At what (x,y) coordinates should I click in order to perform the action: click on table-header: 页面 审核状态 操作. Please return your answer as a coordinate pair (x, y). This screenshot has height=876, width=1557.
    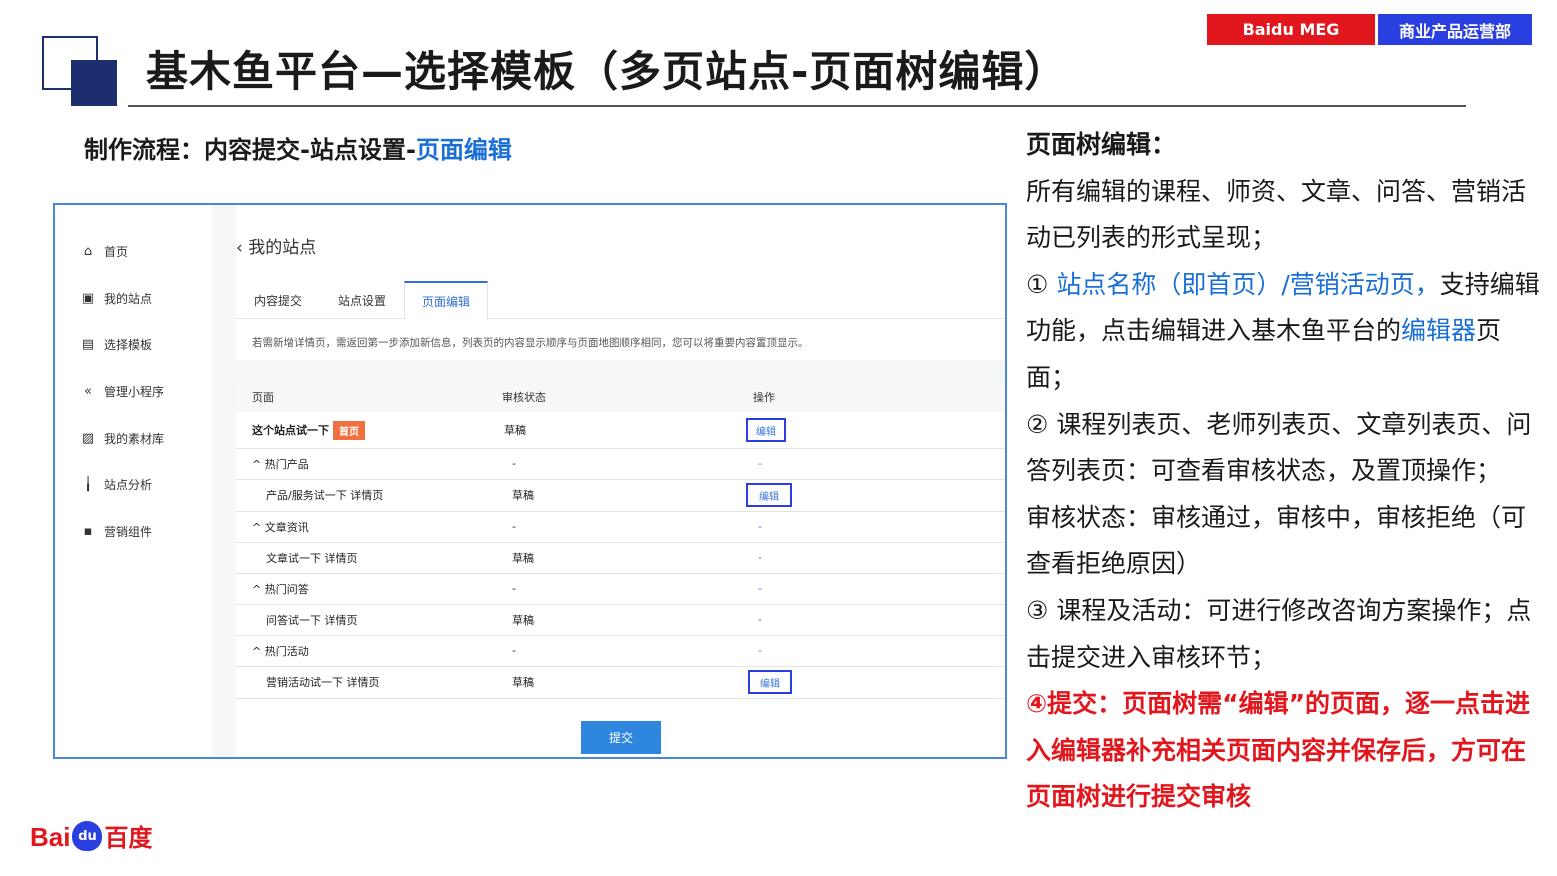
    Looking at the image, I should click on (620, 397).